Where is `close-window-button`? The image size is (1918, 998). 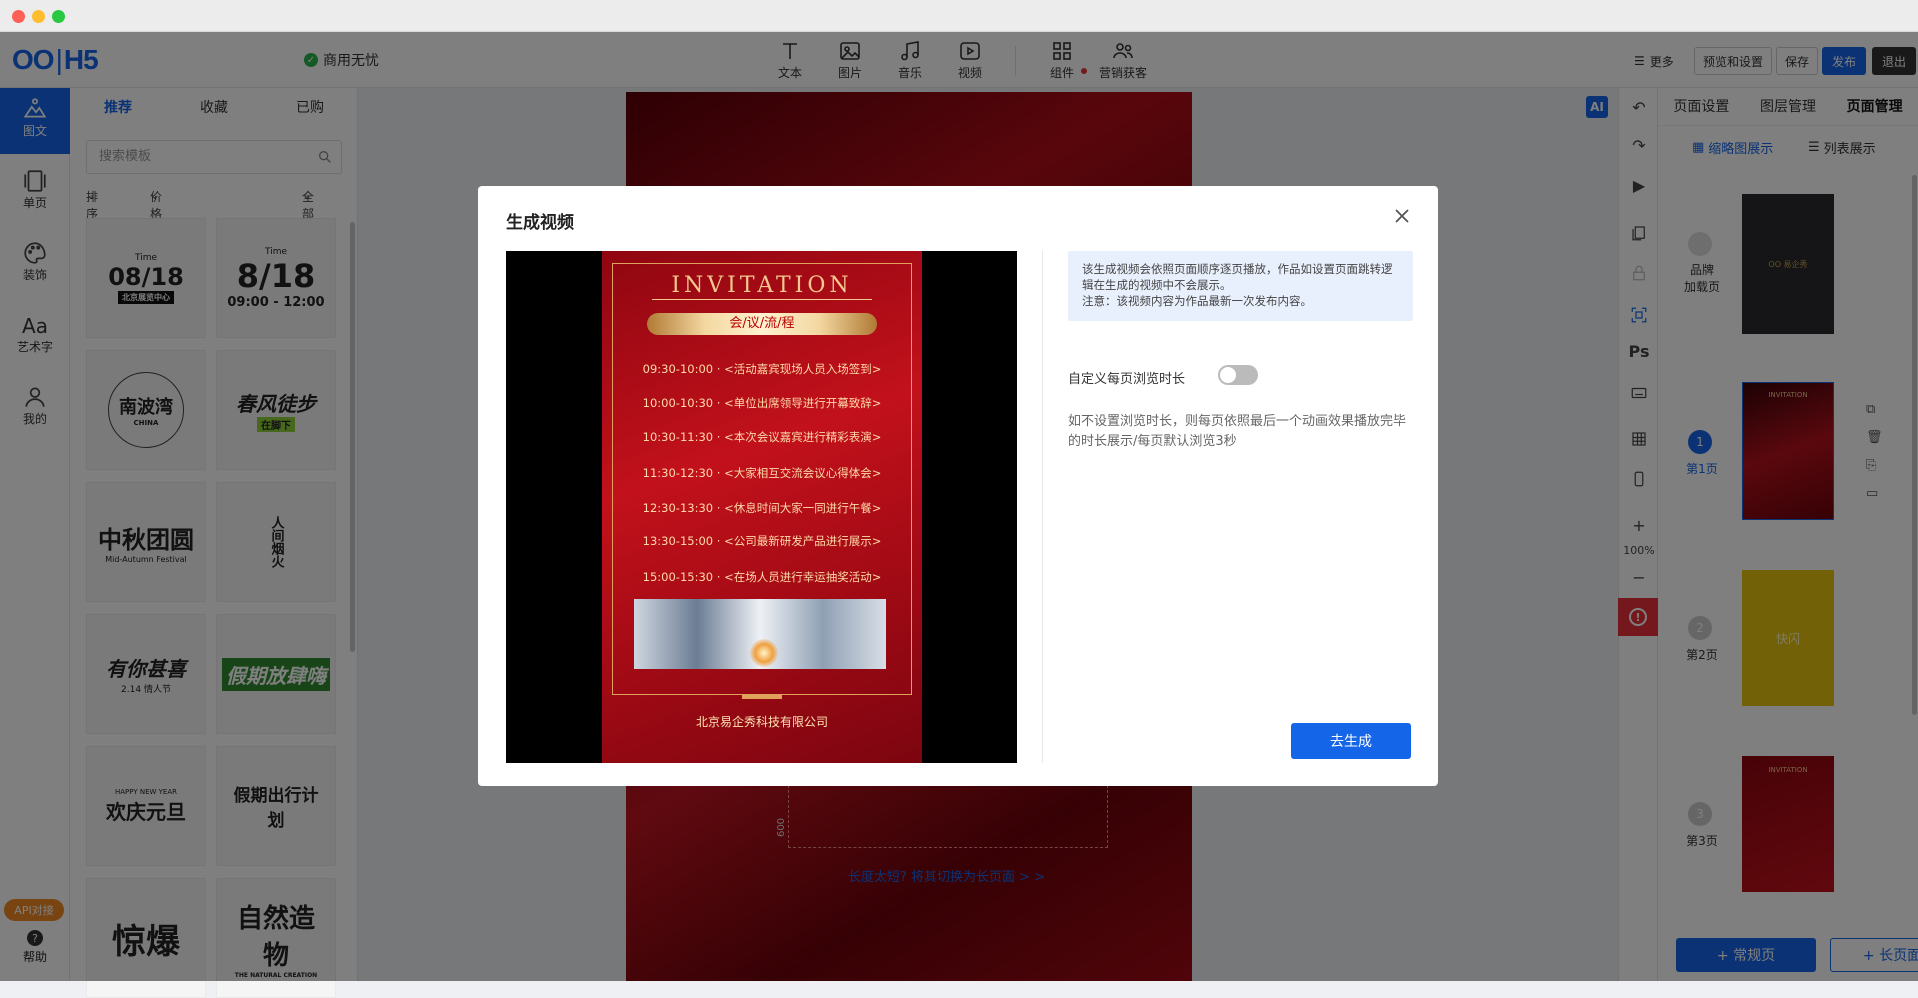 close-window-button is located at coordinates (18, 16).